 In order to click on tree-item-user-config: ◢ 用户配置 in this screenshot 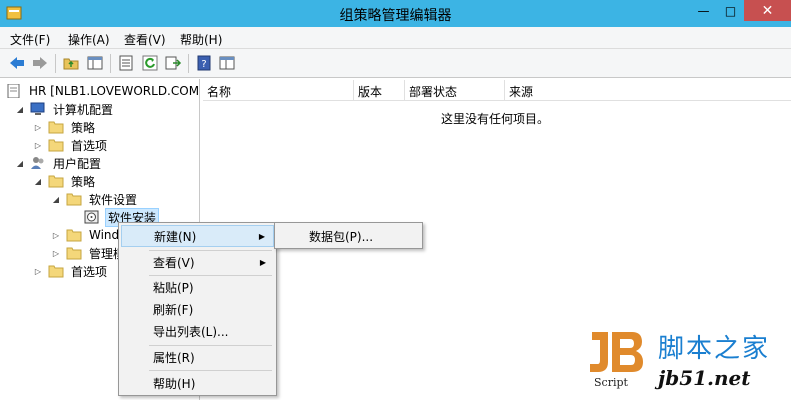, I will do `click(58, 163)`.